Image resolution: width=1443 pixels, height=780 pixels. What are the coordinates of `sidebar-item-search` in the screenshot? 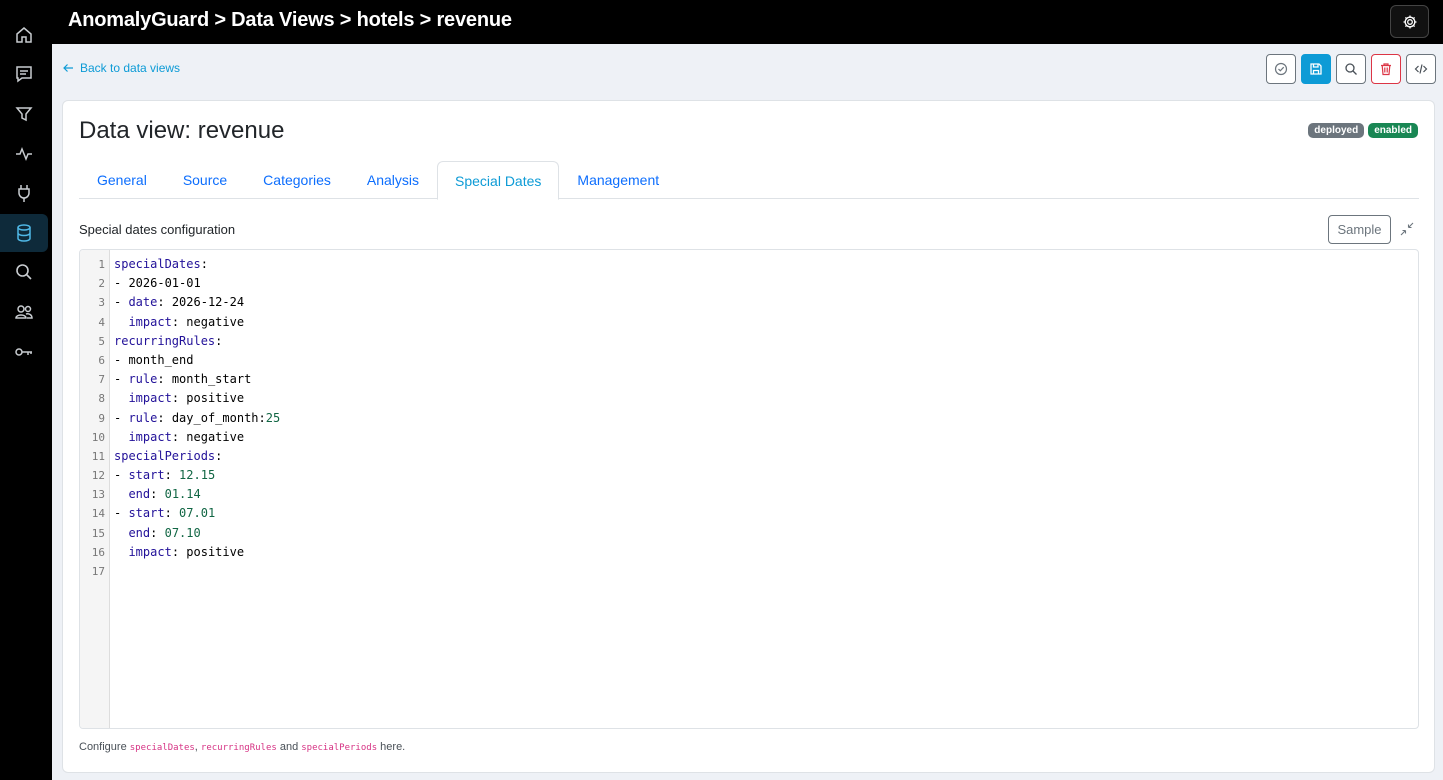 It's located at (24, 272).